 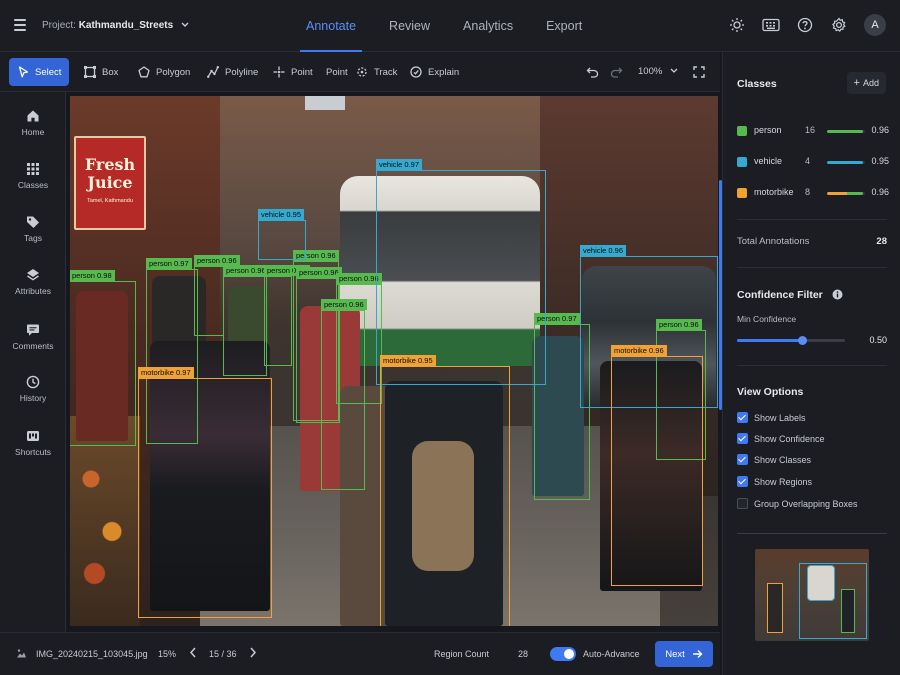 I want to click on explain-tool-button: Explain, so click(x=434, y=72).